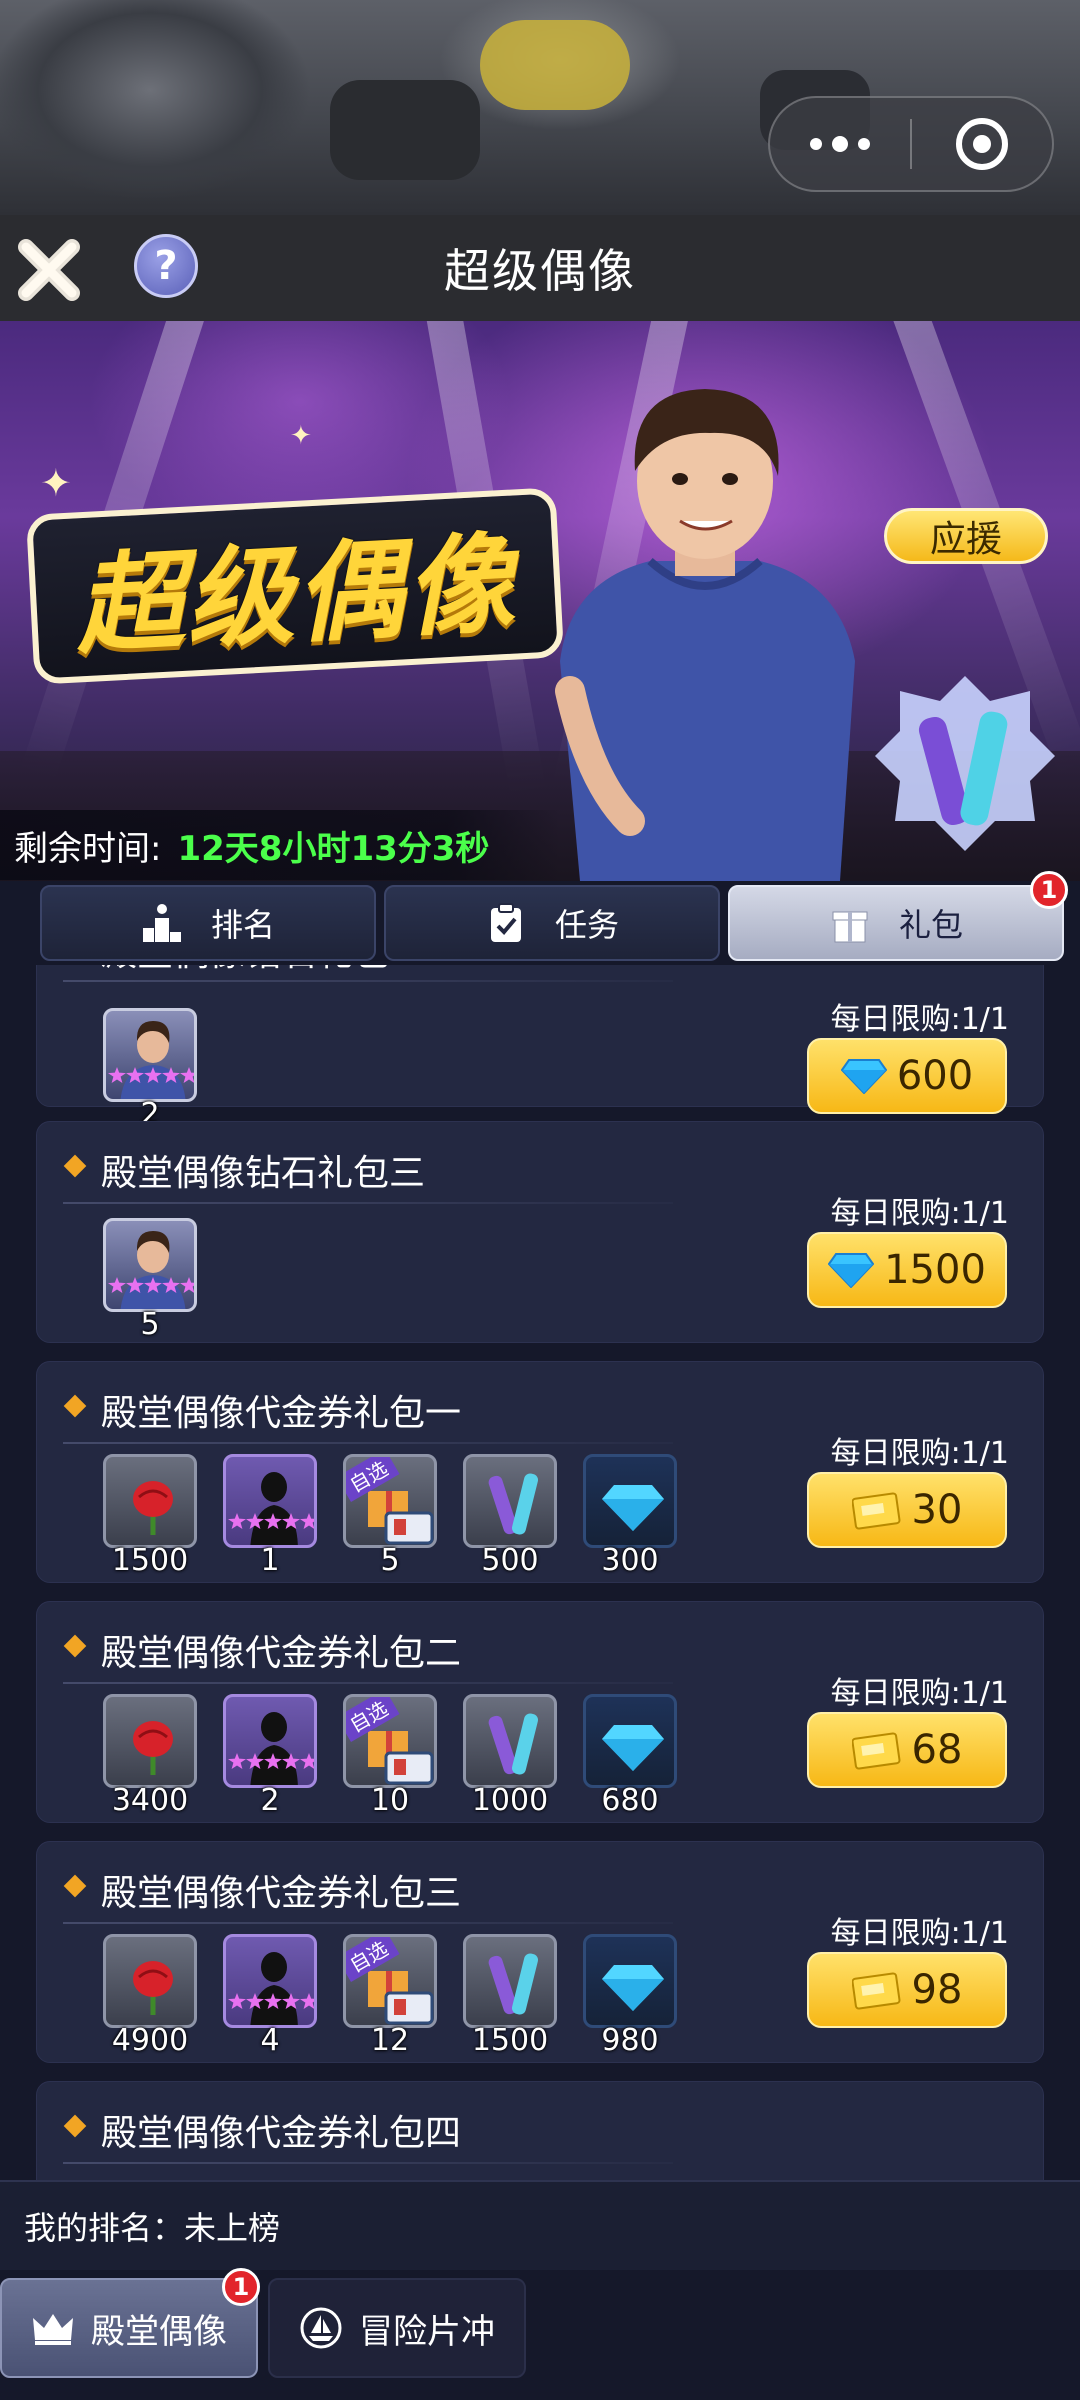  What do you see at coordinates (130, 2323) in the screenshot?
I see `tab-hall-of-fame: 殿堂偶像 1` at bounding box center [130, 2323].